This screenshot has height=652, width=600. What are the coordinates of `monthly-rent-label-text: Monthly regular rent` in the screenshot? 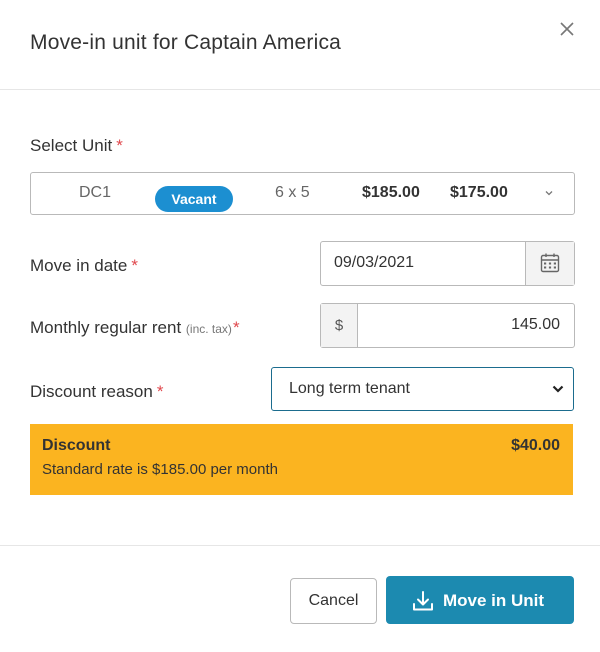 It's located at (106, 327).